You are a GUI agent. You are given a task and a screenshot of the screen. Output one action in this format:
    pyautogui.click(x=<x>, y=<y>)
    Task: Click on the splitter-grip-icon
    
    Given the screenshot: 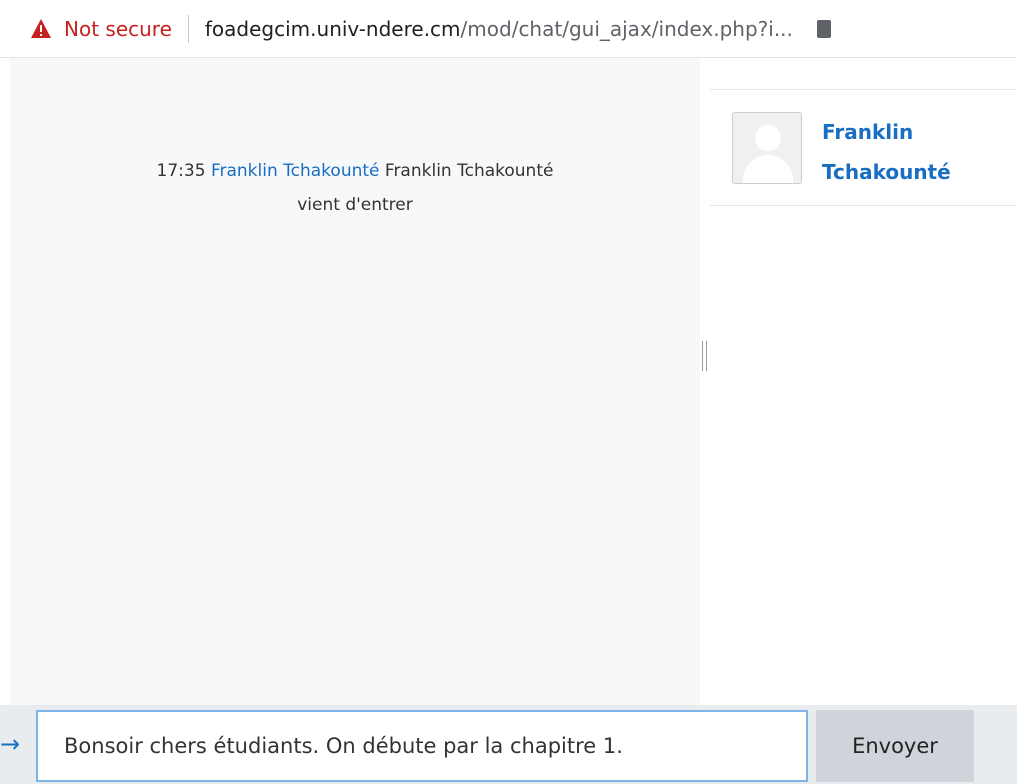 What is the action you would take?
    pyautogui.click(x=704, y=356)
    